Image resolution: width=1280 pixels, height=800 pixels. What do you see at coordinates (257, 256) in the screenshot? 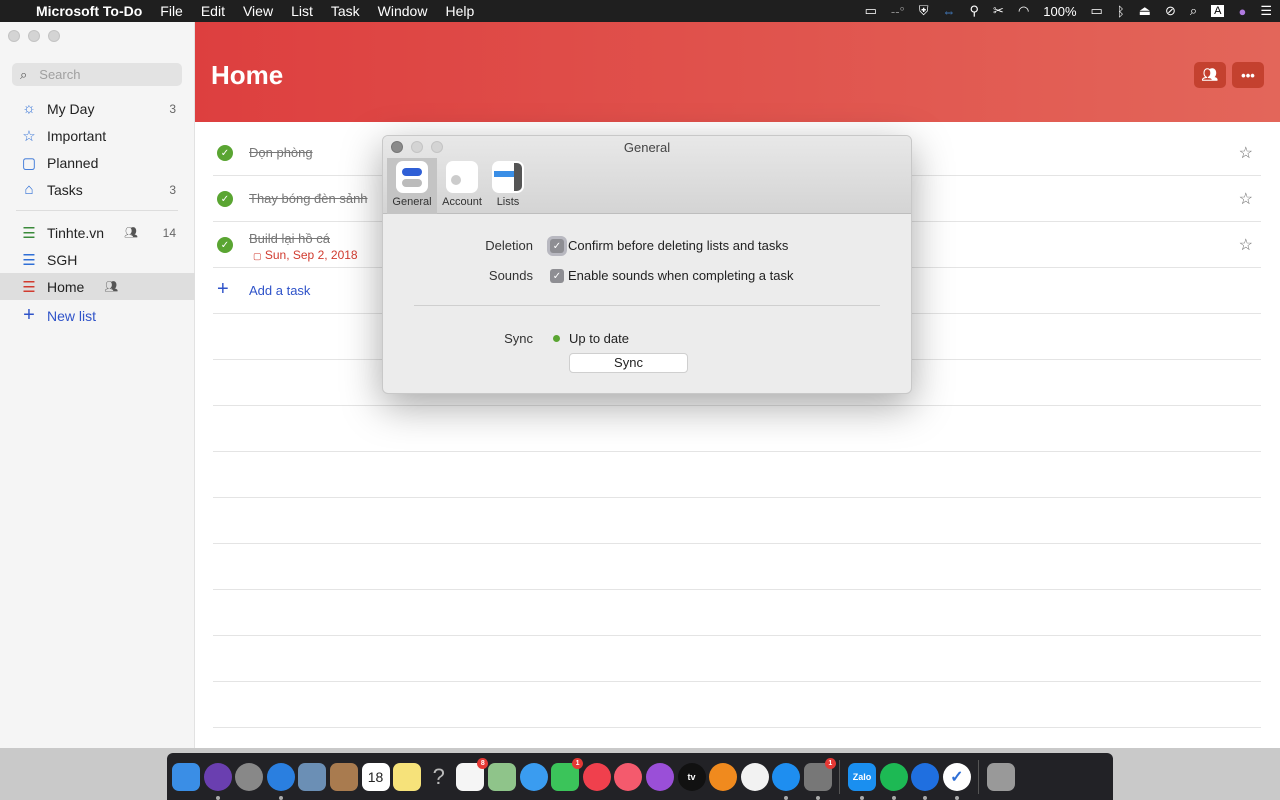
I see `calendar-icon: ▢` at bounding box center [257, 256].